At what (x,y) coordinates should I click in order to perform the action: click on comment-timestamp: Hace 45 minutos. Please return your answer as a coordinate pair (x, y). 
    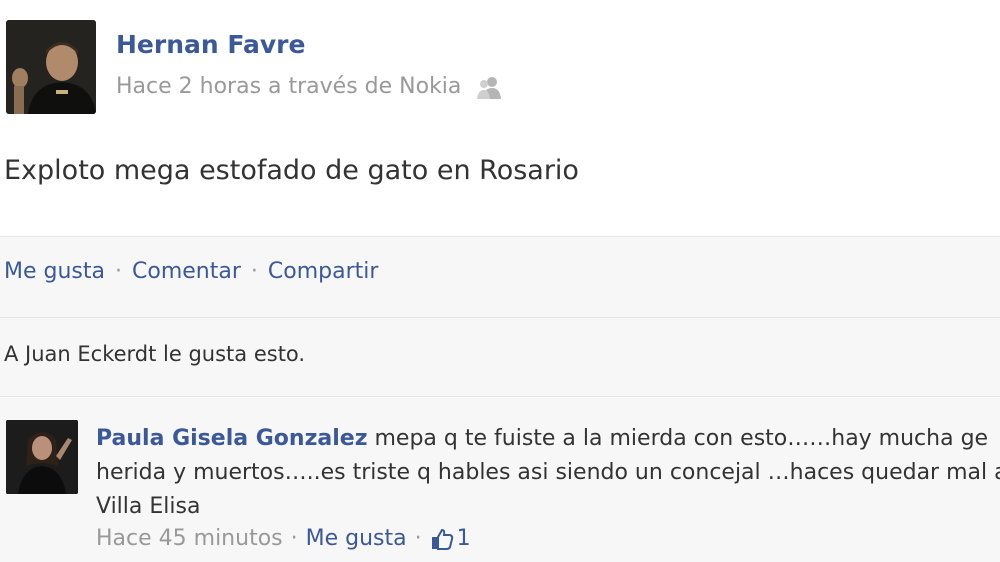
    Looking at the image, I should click on (189, 538).